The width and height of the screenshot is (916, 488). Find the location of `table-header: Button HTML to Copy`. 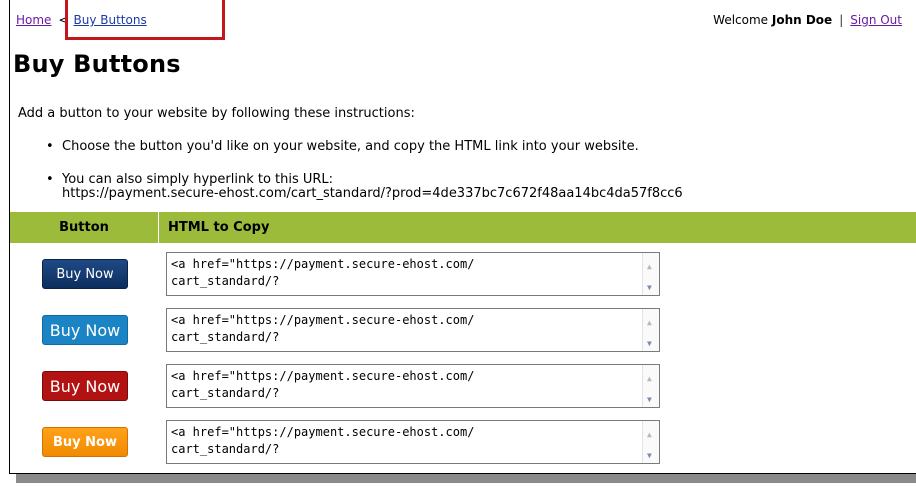

table-header: Button HTML to Copy is located at coordinates (463, 227).